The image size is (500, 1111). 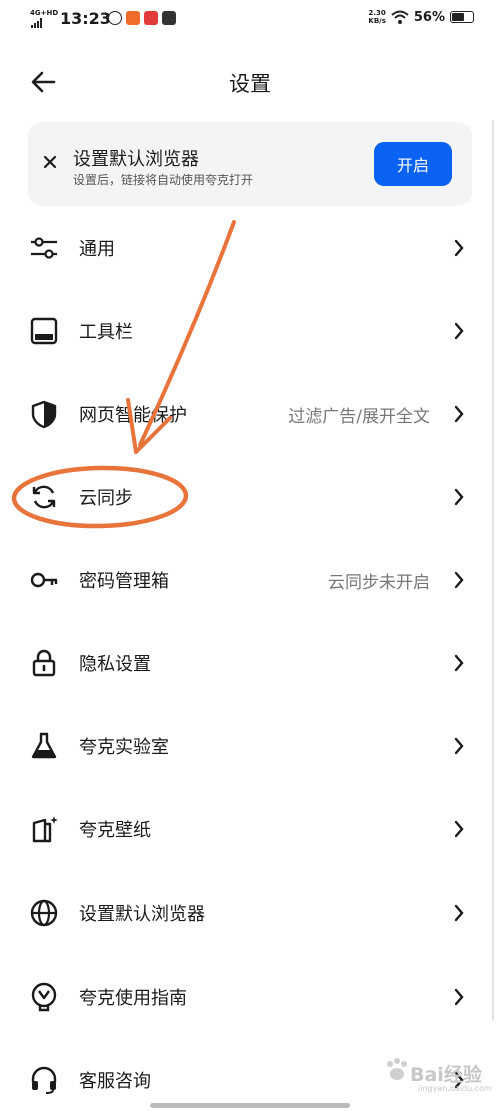 What do you see at coordinates (124, 747) in the screenshot?
I see `menu-item-label: 夸克实验室` at bounding box center [124, 747].